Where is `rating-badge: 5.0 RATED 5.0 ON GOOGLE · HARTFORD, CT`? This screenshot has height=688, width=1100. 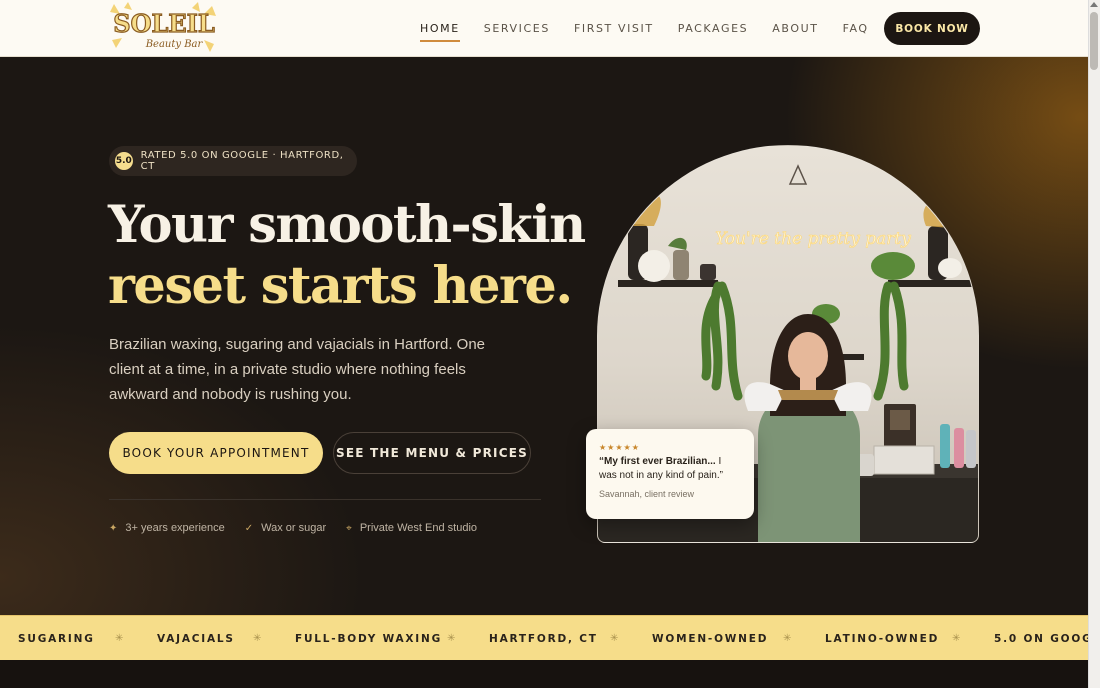 rating-badge: 5.0 RATED 5.0 ON GOOGLE · HARTFORD, CT is located at coordinates (233, 161).